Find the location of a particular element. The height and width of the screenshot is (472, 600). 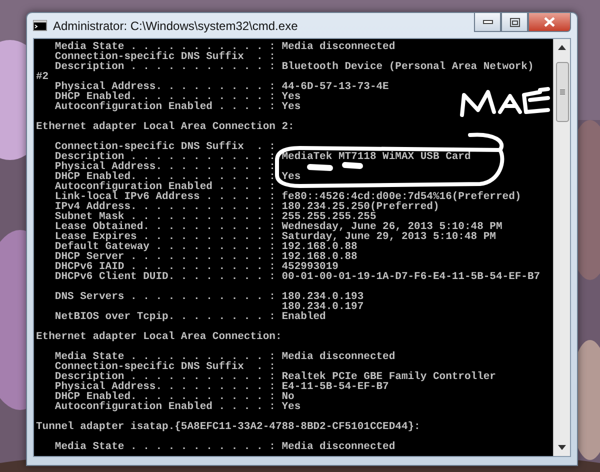

maximize-icon is located at coordinates (515, 22).